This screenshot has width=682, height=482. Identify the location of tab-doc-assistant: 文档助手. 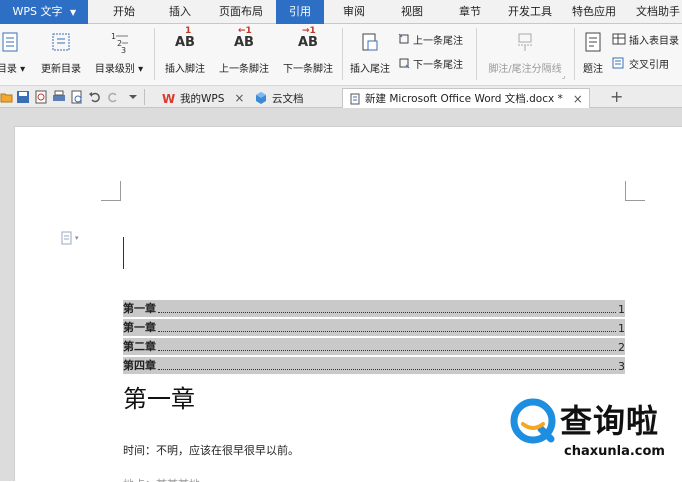
(656, 12).